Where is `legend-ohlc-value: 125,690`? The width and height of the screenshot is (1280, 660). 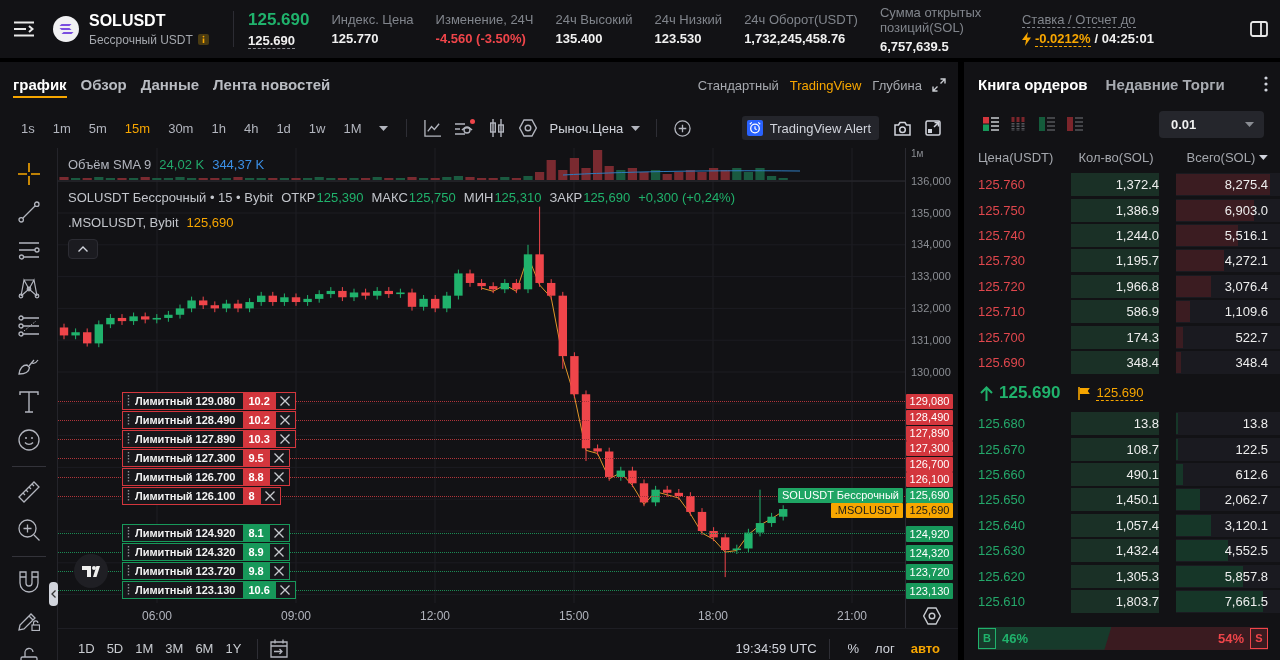
legend-ohlc-value: 125,690 is located at coordinates (607, 197).